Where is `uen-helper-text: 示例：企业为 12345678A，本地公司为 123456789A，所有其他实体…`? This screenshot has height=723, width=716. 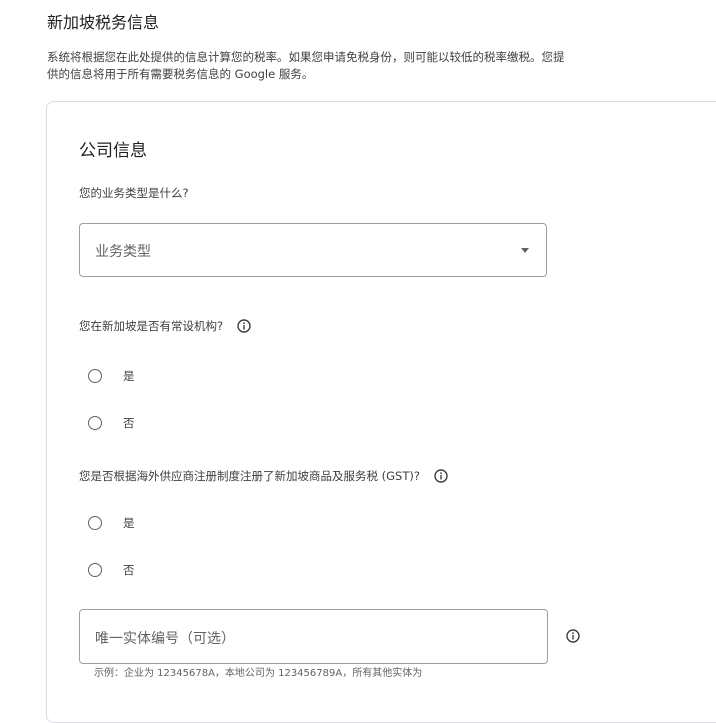
uen-helper-text: 示例：企业为 12345678A，本地公司为 123456789A，所有其他实体… is located at coordinates (258, 673).